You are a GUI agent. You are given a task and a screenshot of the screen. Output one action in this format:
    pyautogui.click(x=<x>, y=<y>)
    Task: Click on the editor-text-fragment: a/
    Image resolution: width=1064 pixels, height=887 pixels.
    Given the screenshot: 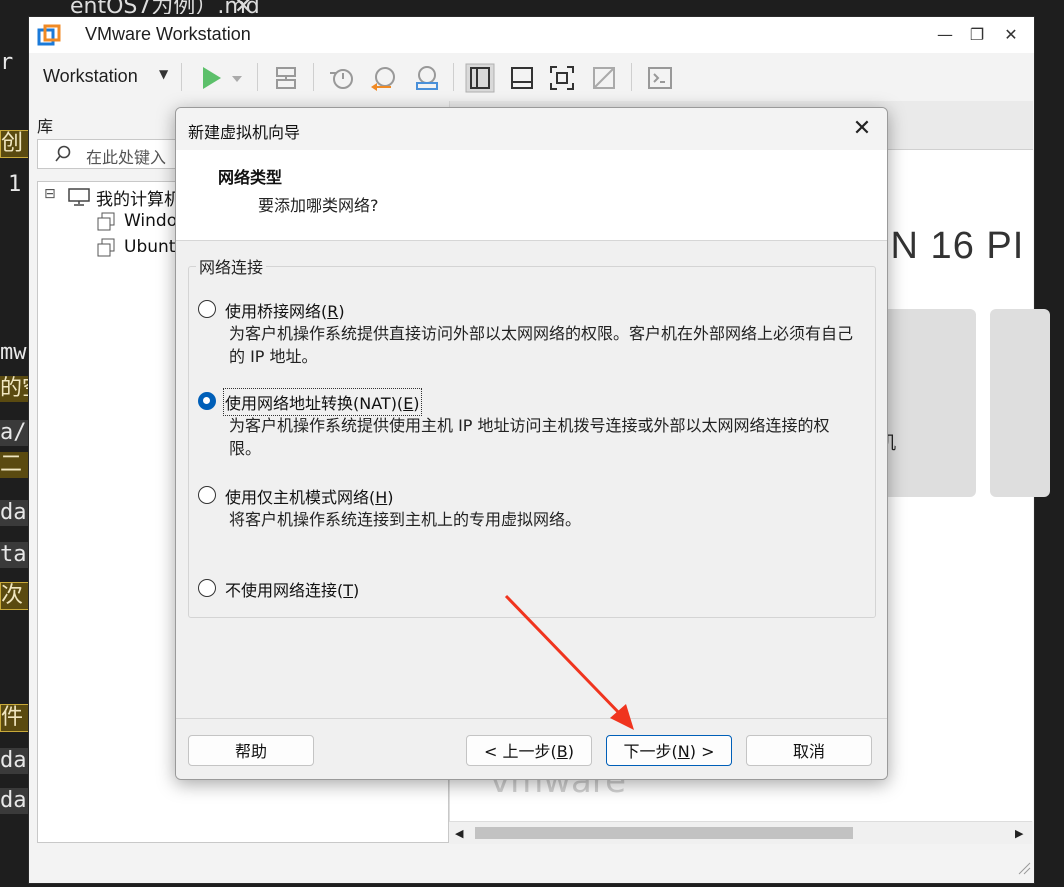 What is the action you would take?
    pyautogui.click(x=15, y=433)
    